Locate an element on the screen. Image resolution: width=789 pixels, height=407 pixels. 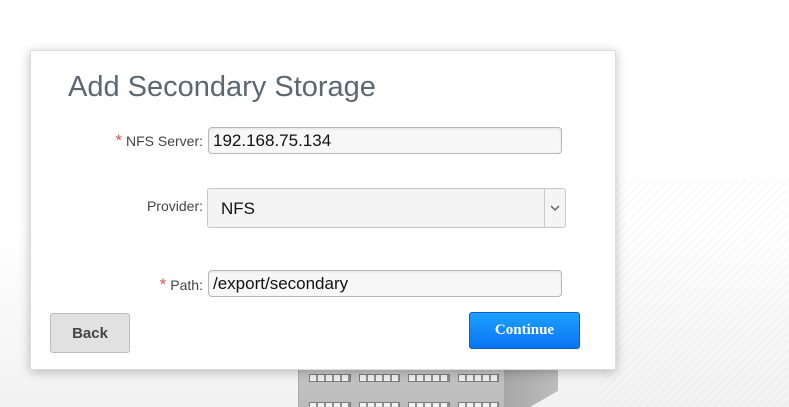
dialog-title: Add Secondary Storage is located at coordinates (222, 87).